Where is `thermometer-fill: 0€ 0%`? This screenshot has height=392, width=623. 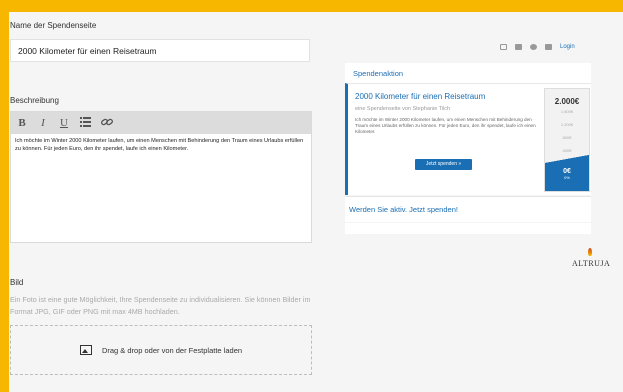 thermometer-fill: 0€ 0% is located at coordinates (567, 173).